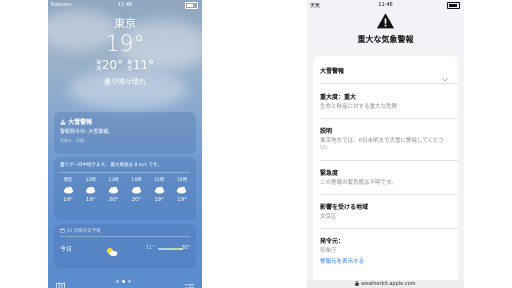  I want to click on hourly-item: 16時 19°, so click(182, 190).